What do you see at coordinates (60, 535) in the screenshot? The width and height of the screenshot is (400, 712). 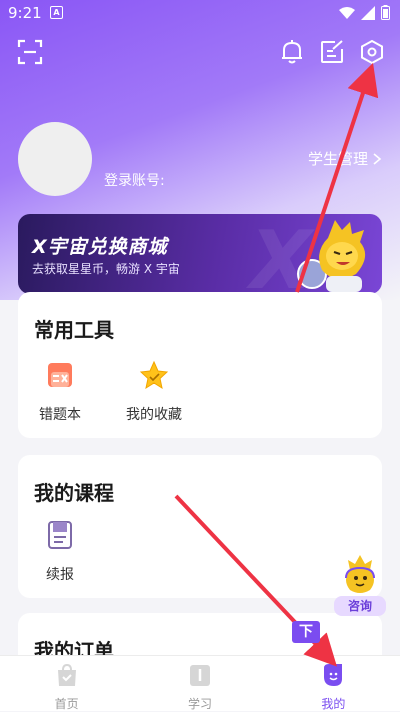 I see `book-icon` at bounding box center [60, 535].